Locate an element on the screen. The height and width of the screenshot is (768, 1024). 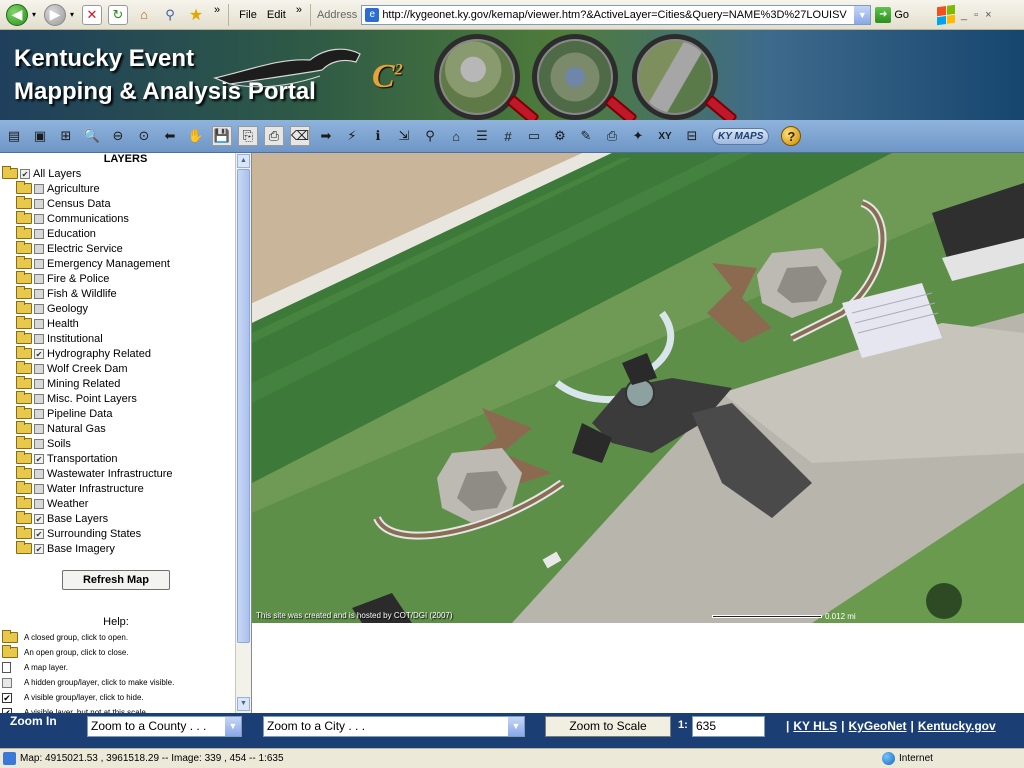
forward-arrow-icon: ➡ is located at coordinates (326, 136).